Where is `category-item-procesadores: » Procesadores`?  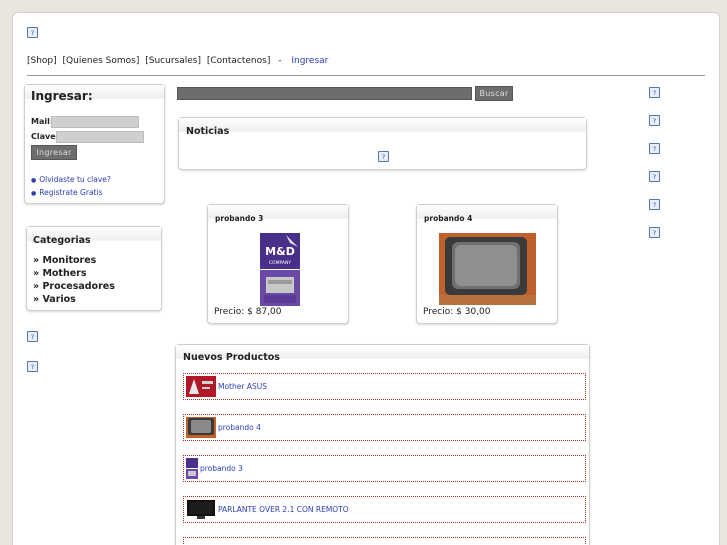
category-item-procesadores: » Procesadores is located at coordinates (74, 286).